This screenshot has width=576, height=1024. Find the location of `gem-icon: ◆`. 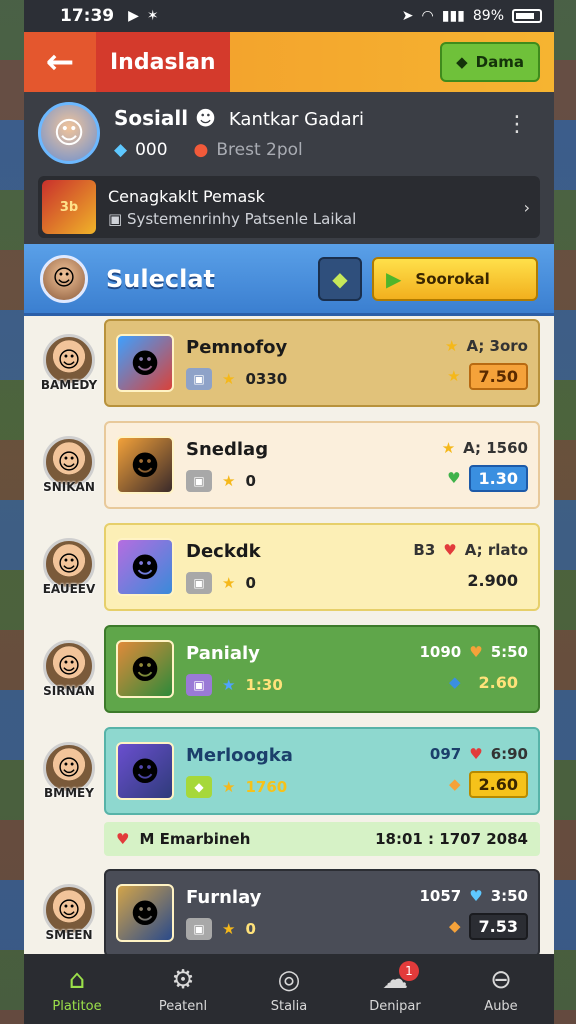

gem-icon: ◆ is located at coordinates (199, 786).